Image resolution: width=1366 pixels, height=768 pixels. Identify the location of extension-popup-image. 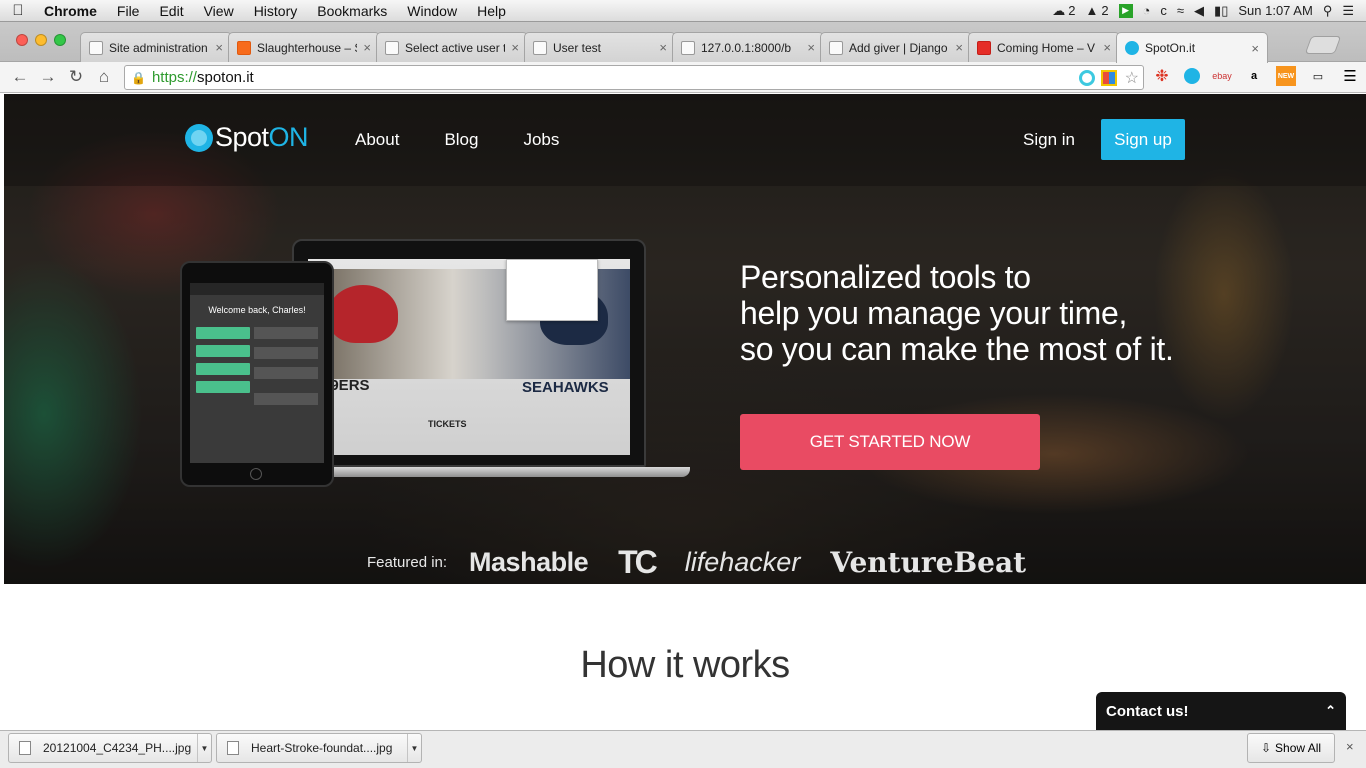
(552, 290).